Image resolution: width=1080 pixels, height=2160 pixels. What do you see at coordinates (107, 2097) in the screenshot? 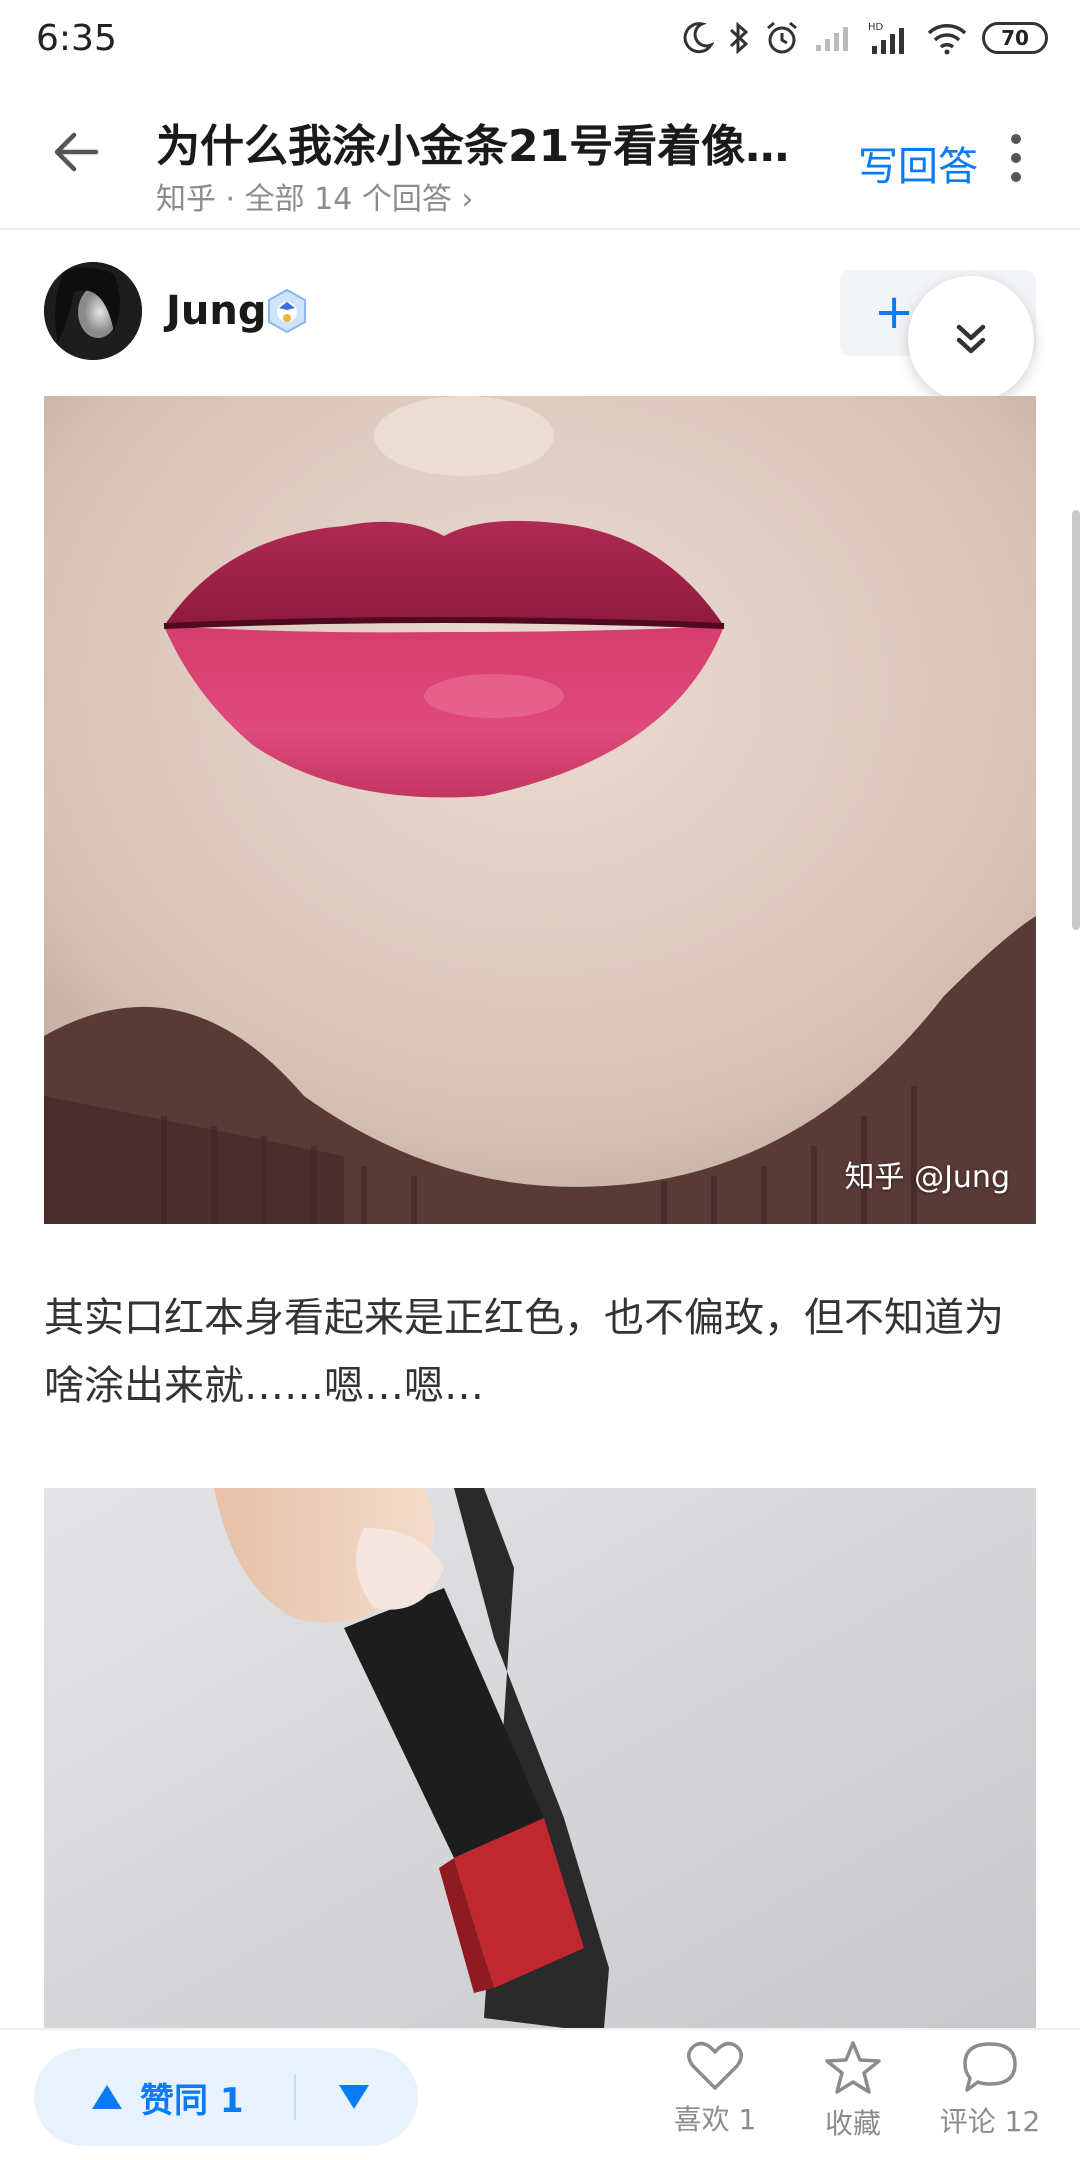
I see `triangle-up-icon` at bounding box center [107, 2097].